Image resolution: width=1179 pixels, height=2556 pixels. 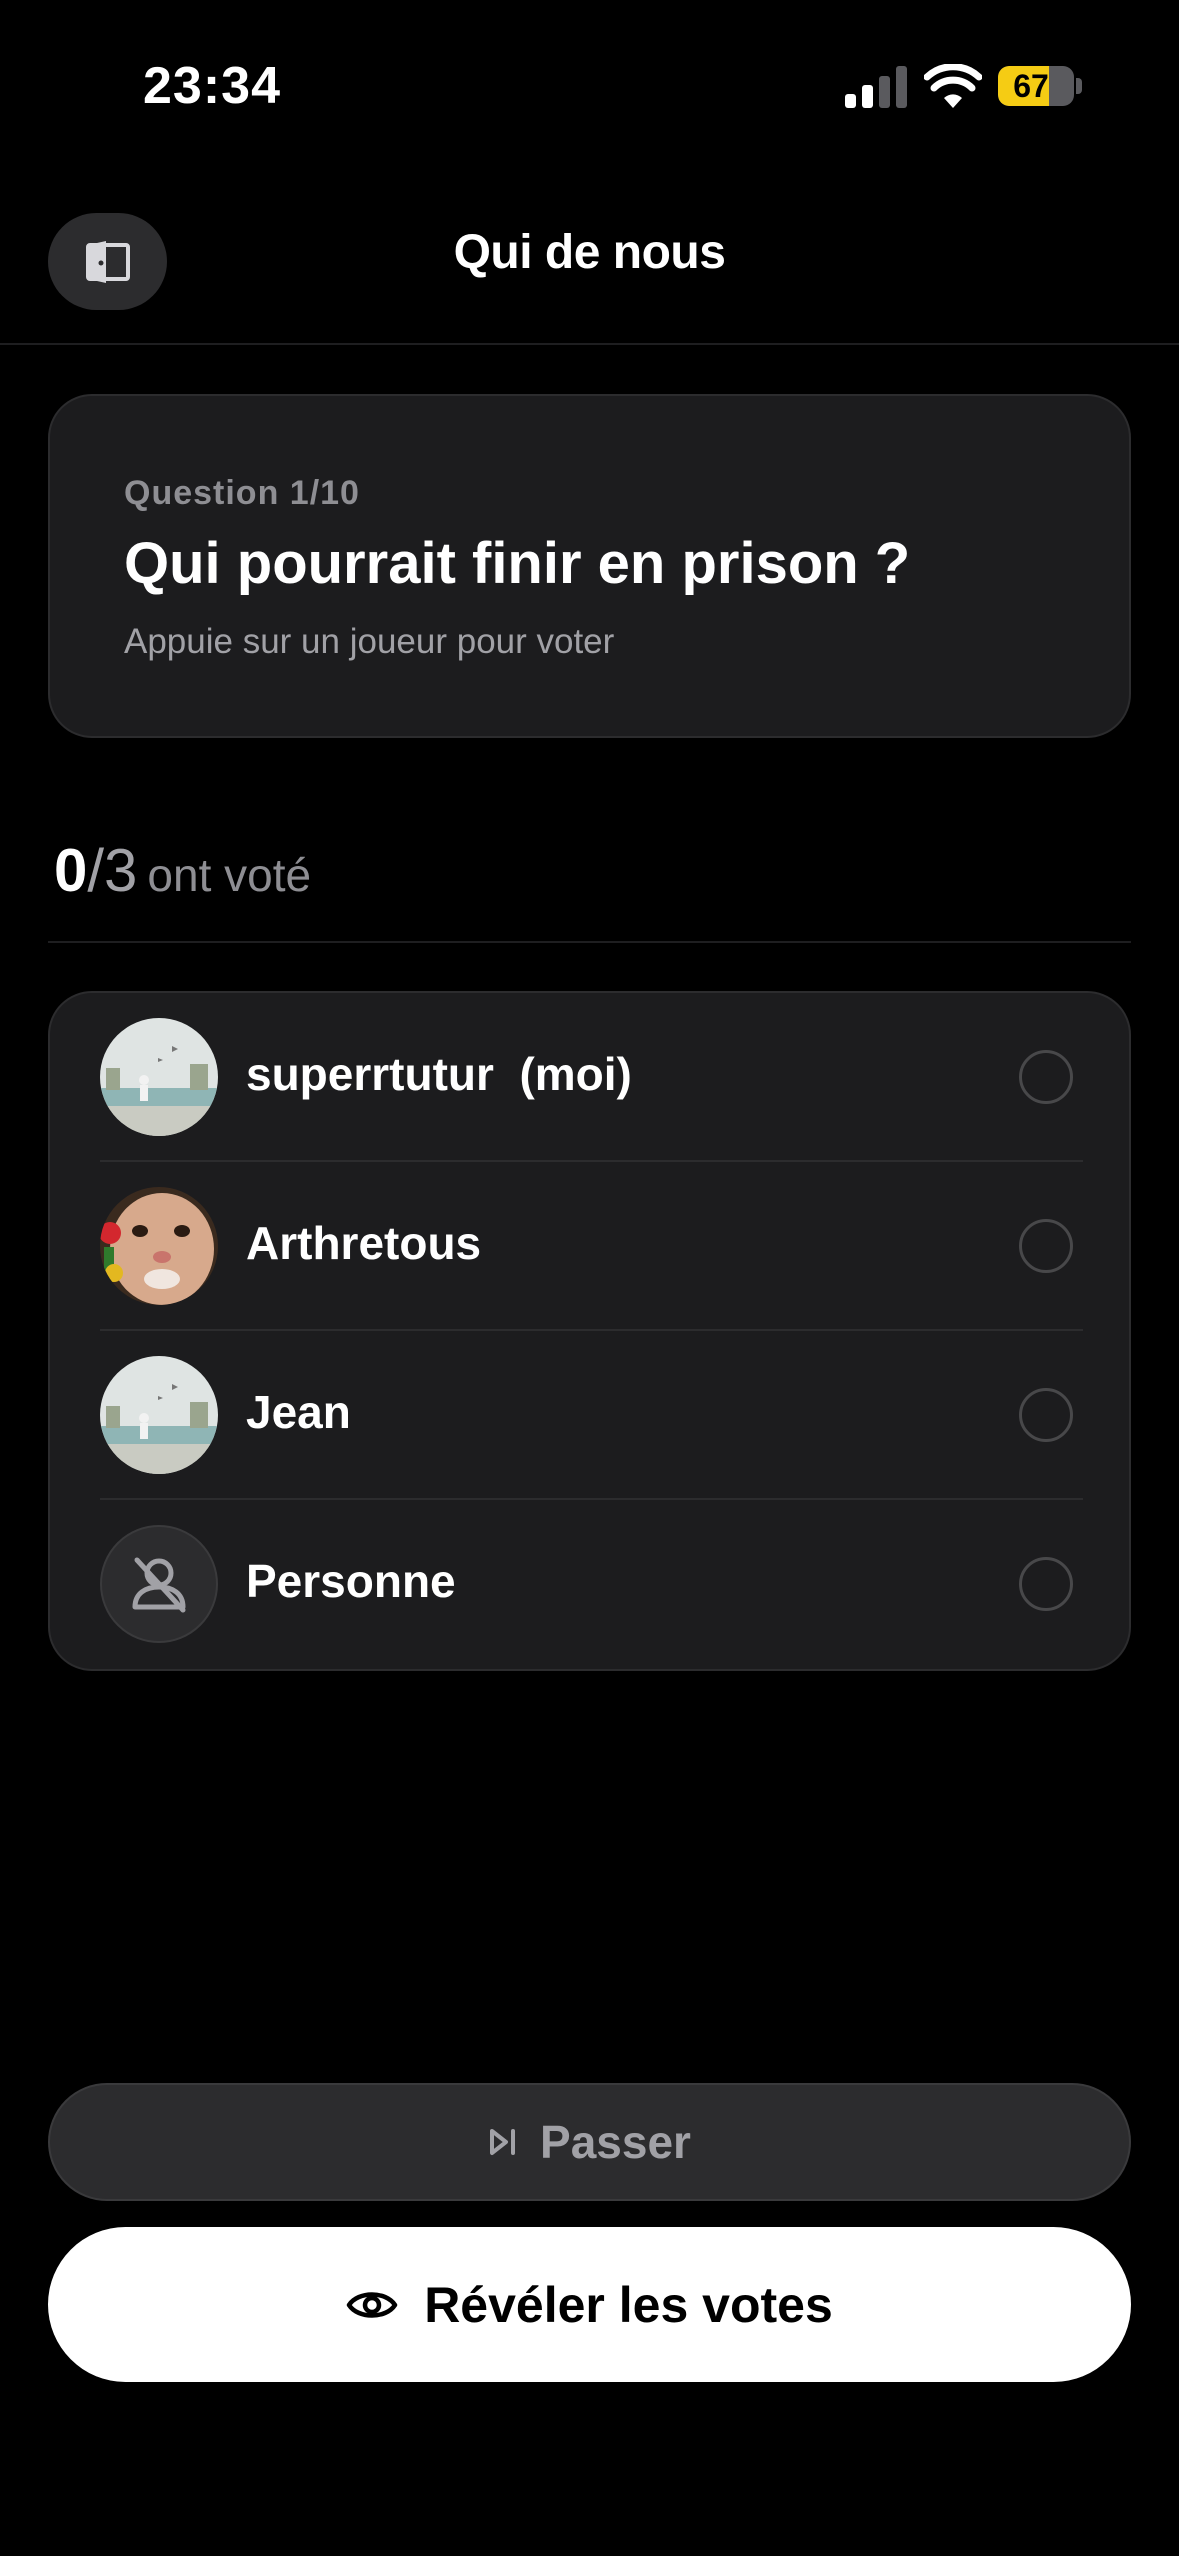 What do you see at coordinates (589, 1584) in the screenshot?
I see `player-row: Personne` at bounding box center [589, 1584].